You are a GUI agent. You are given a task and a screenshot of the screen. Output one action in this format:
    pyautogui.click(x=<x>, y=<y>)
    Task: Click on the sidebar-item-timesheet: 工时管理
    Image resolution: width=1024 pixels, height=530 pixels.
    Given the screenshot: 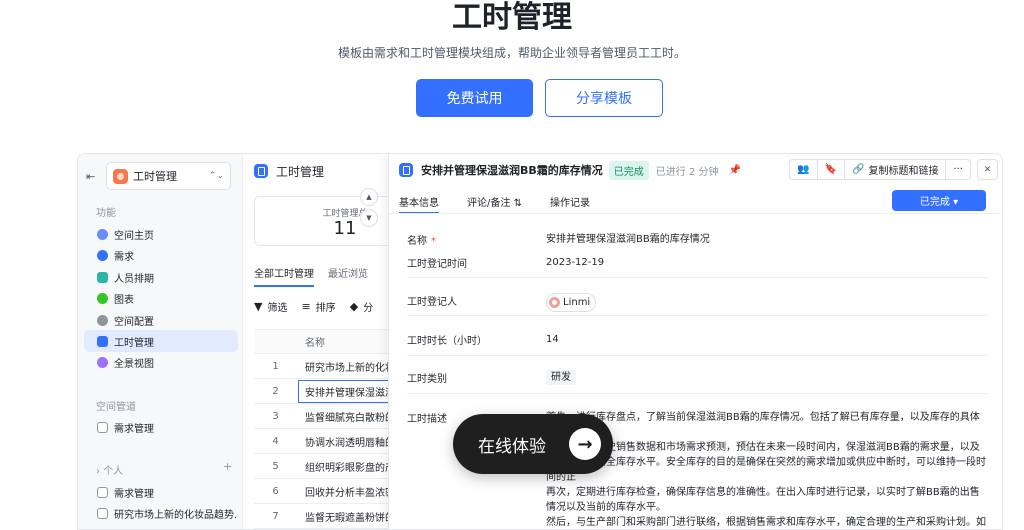 What is the action you would take?
    pyautogui.click(x=161, y=341)
    